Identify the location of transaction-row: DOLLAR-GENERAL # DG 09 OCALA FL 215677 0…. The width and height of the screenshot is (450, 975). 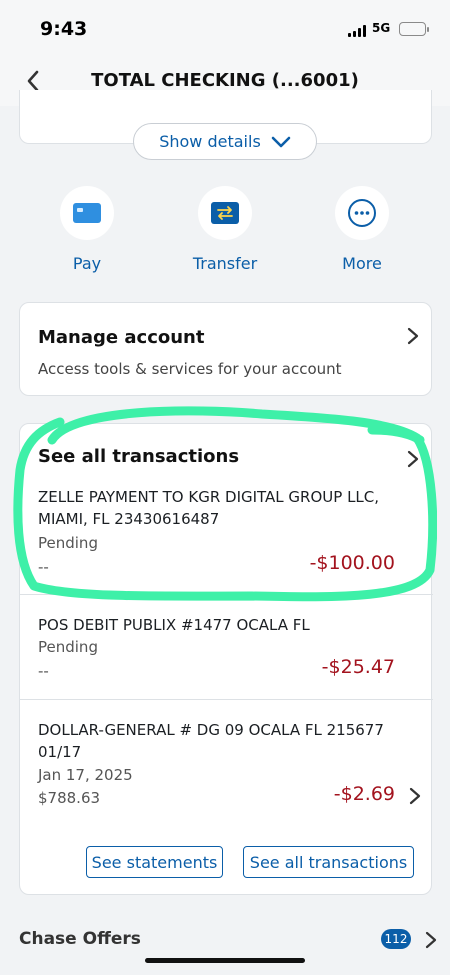
(226, 769).